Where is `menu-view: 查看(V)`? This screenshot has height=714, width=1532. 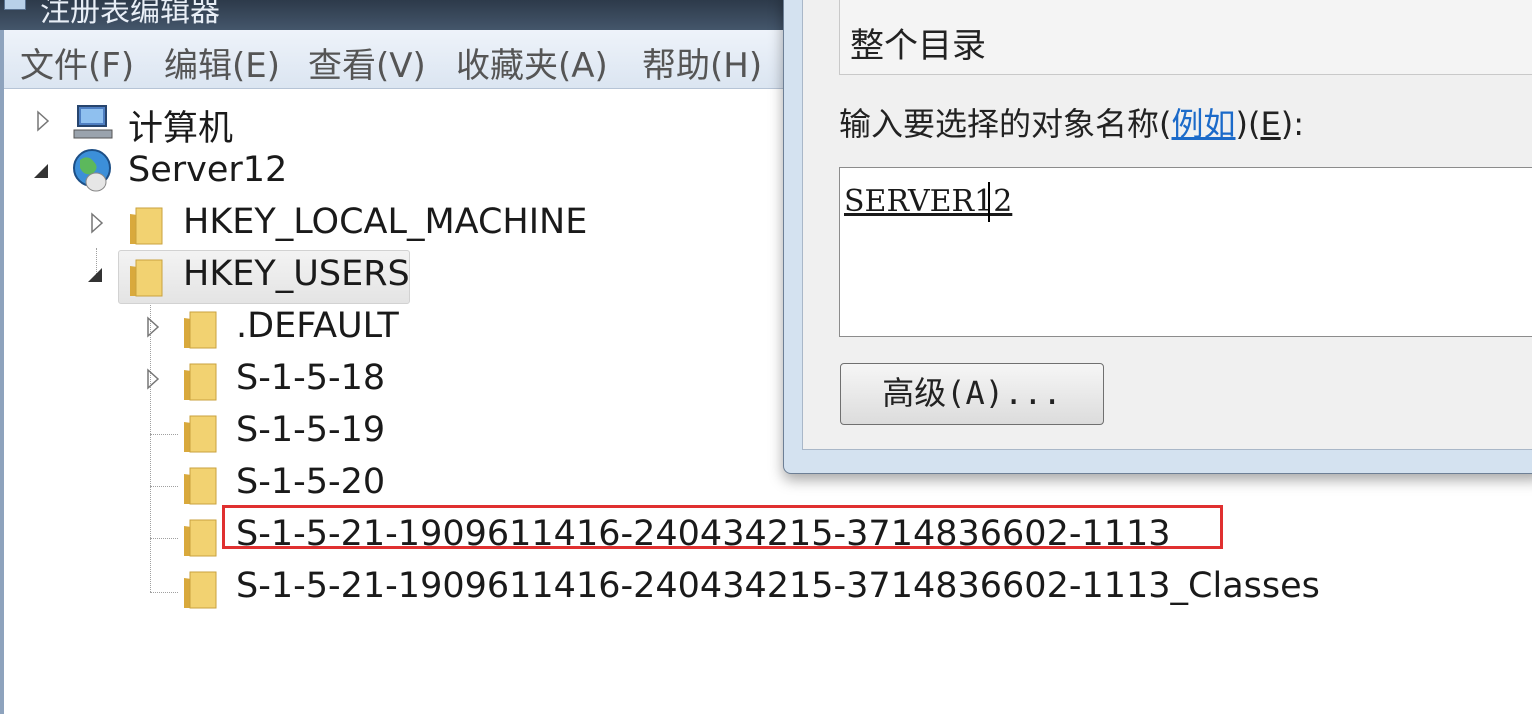 menu-view: 查看(V) is located at coordinates (367, 62).